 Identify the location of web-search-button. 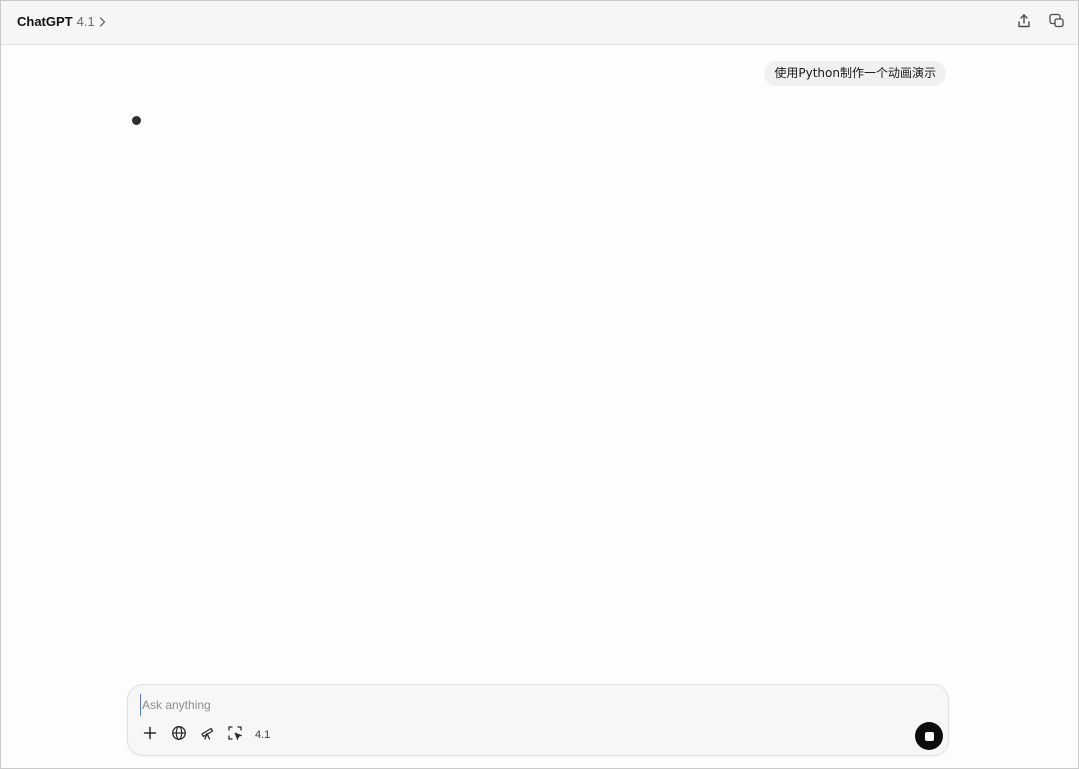
(179, 735).